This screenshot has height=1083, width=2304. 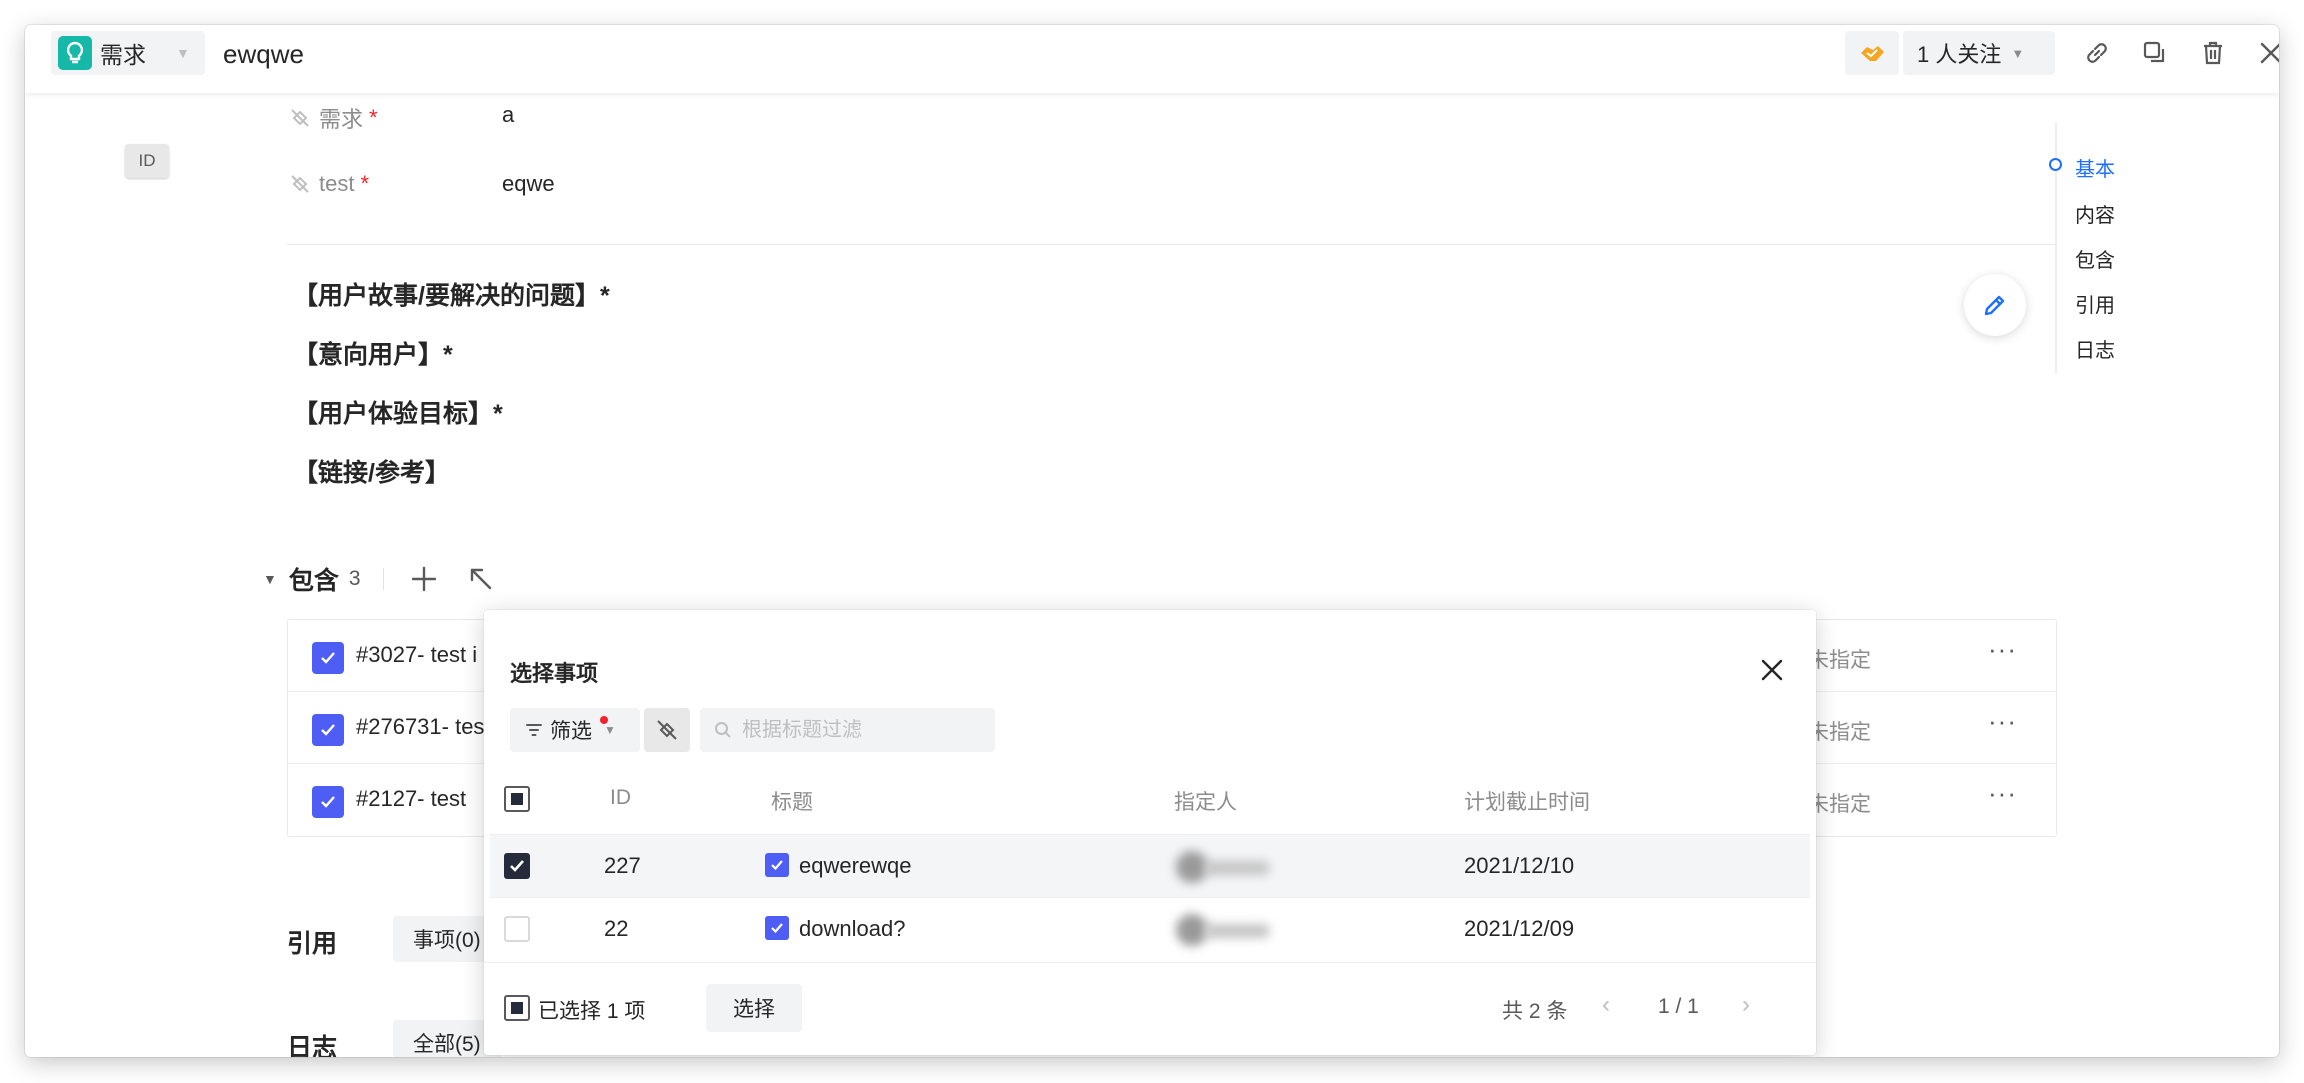 I want to click on follow-dropdown: 1 人关注 ▼, so click(x=1979, y=53).